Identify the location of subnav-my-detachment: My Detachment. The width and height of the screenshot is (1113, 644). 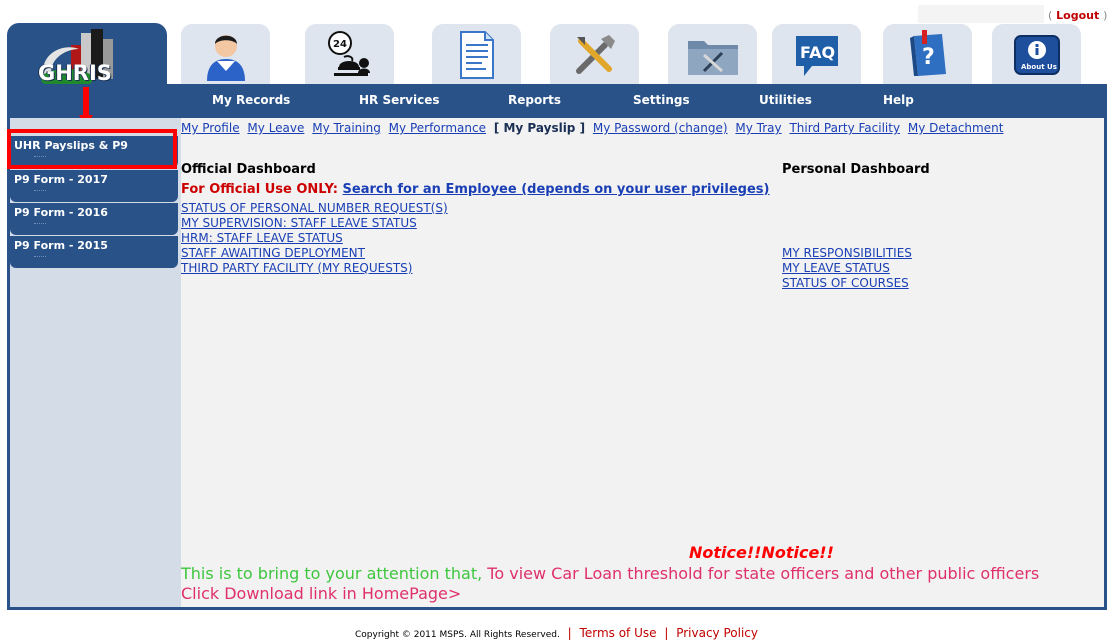
(956, 128).